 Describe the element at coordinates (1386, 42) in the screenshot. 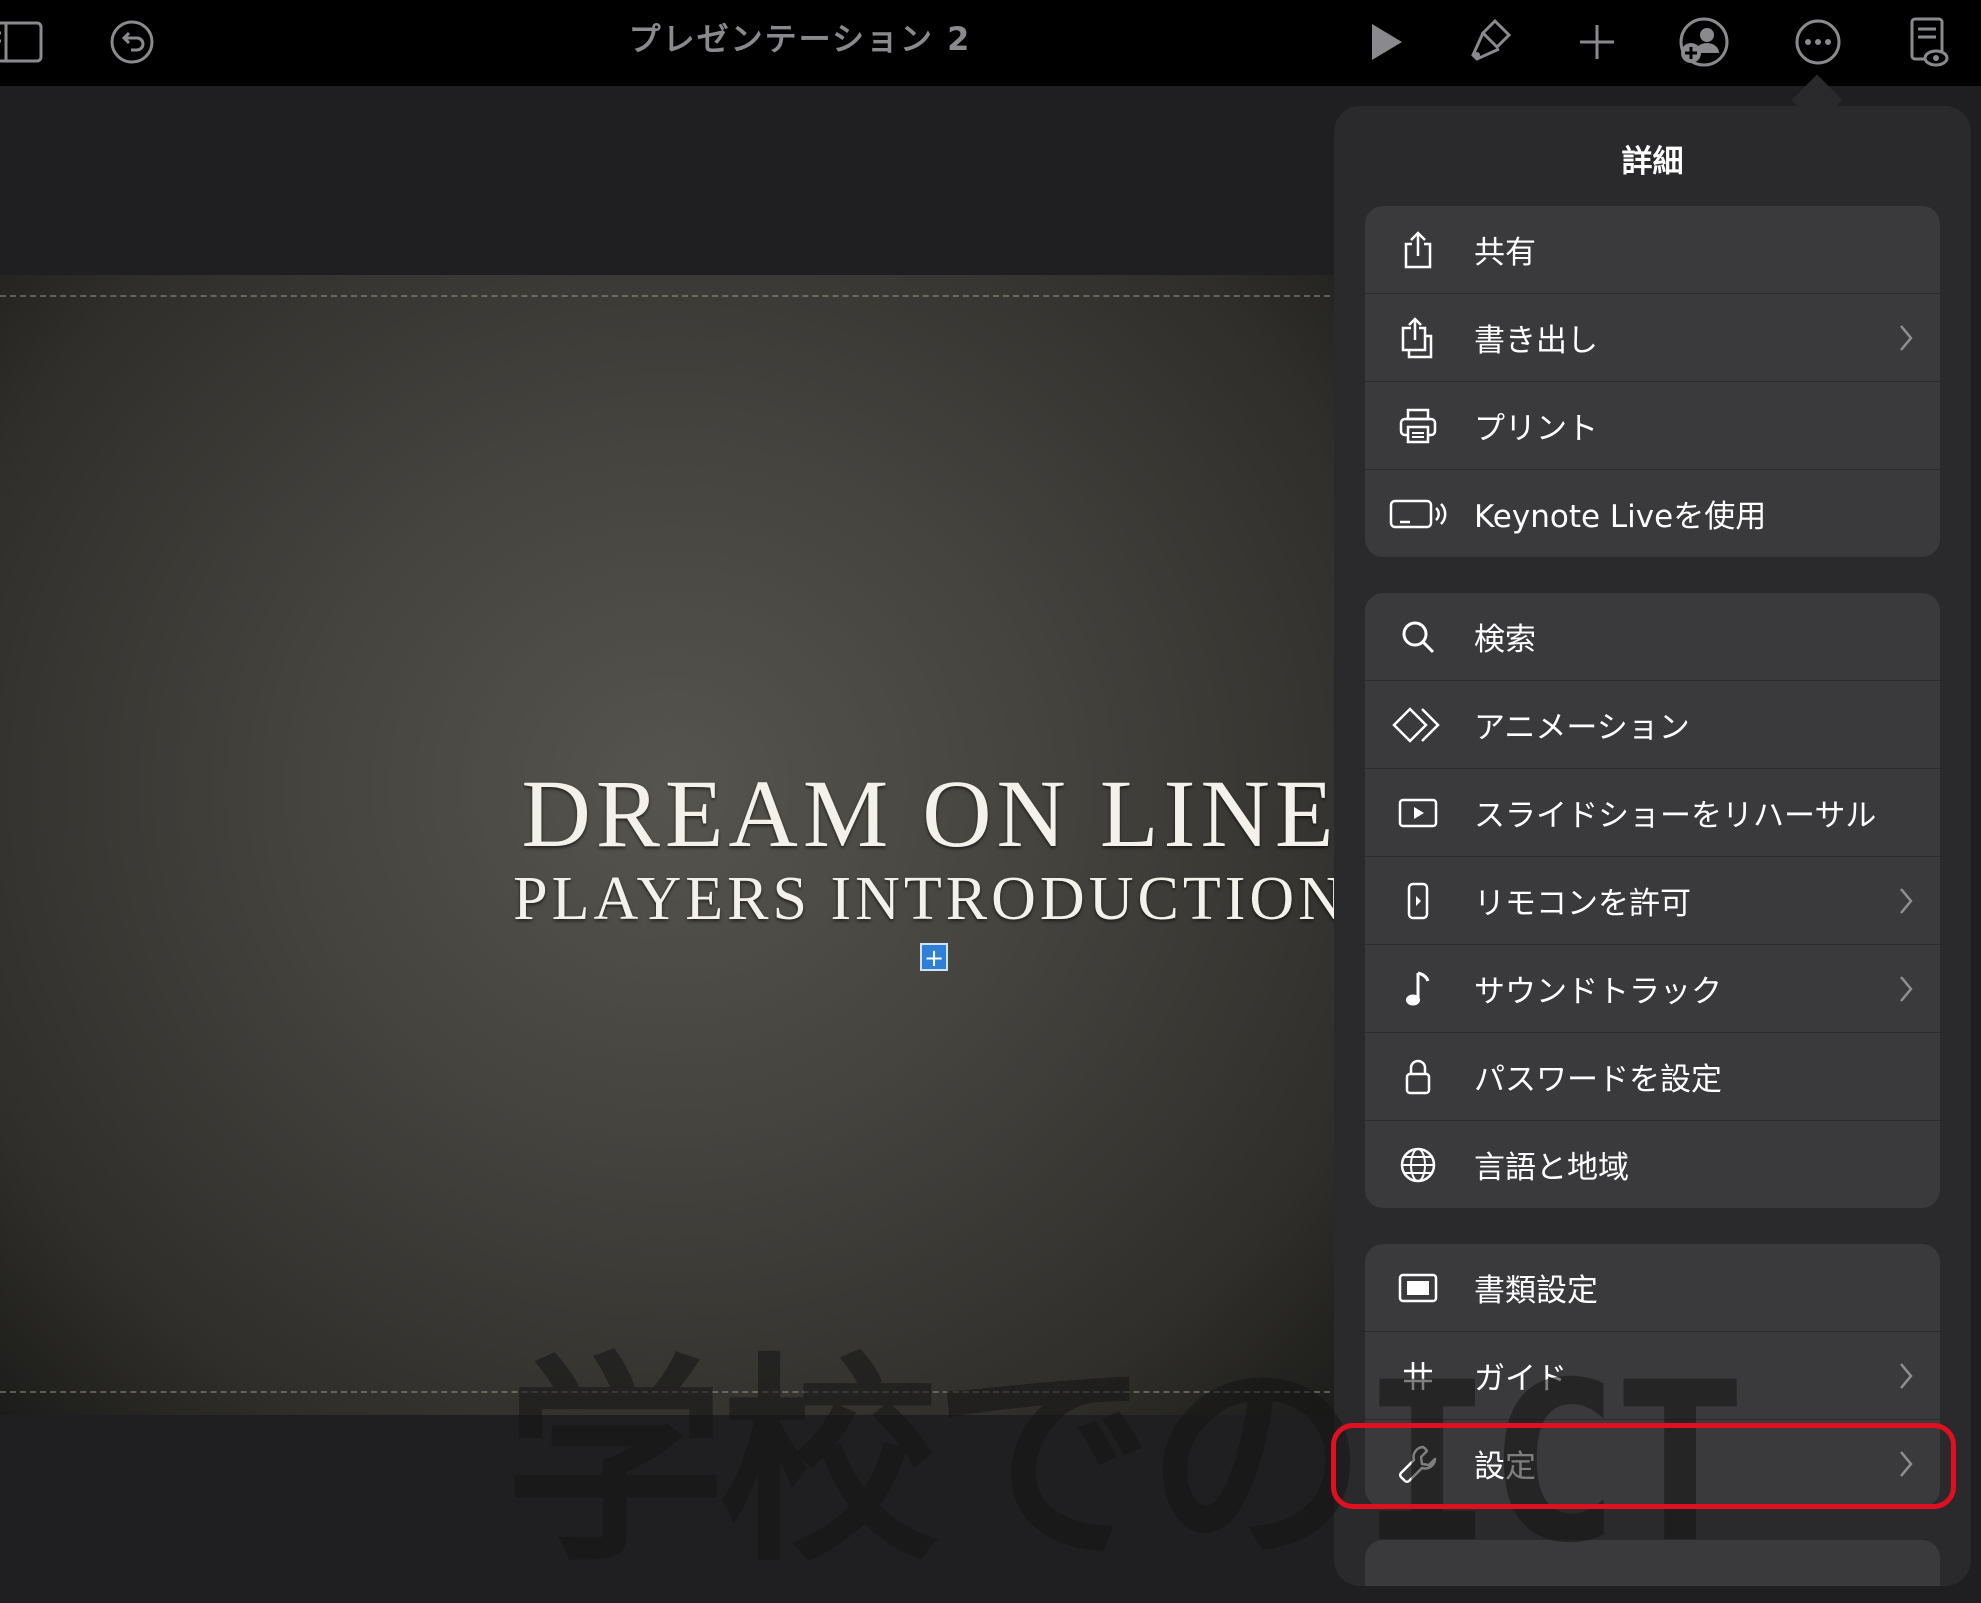

I see `play-icon` at that location.